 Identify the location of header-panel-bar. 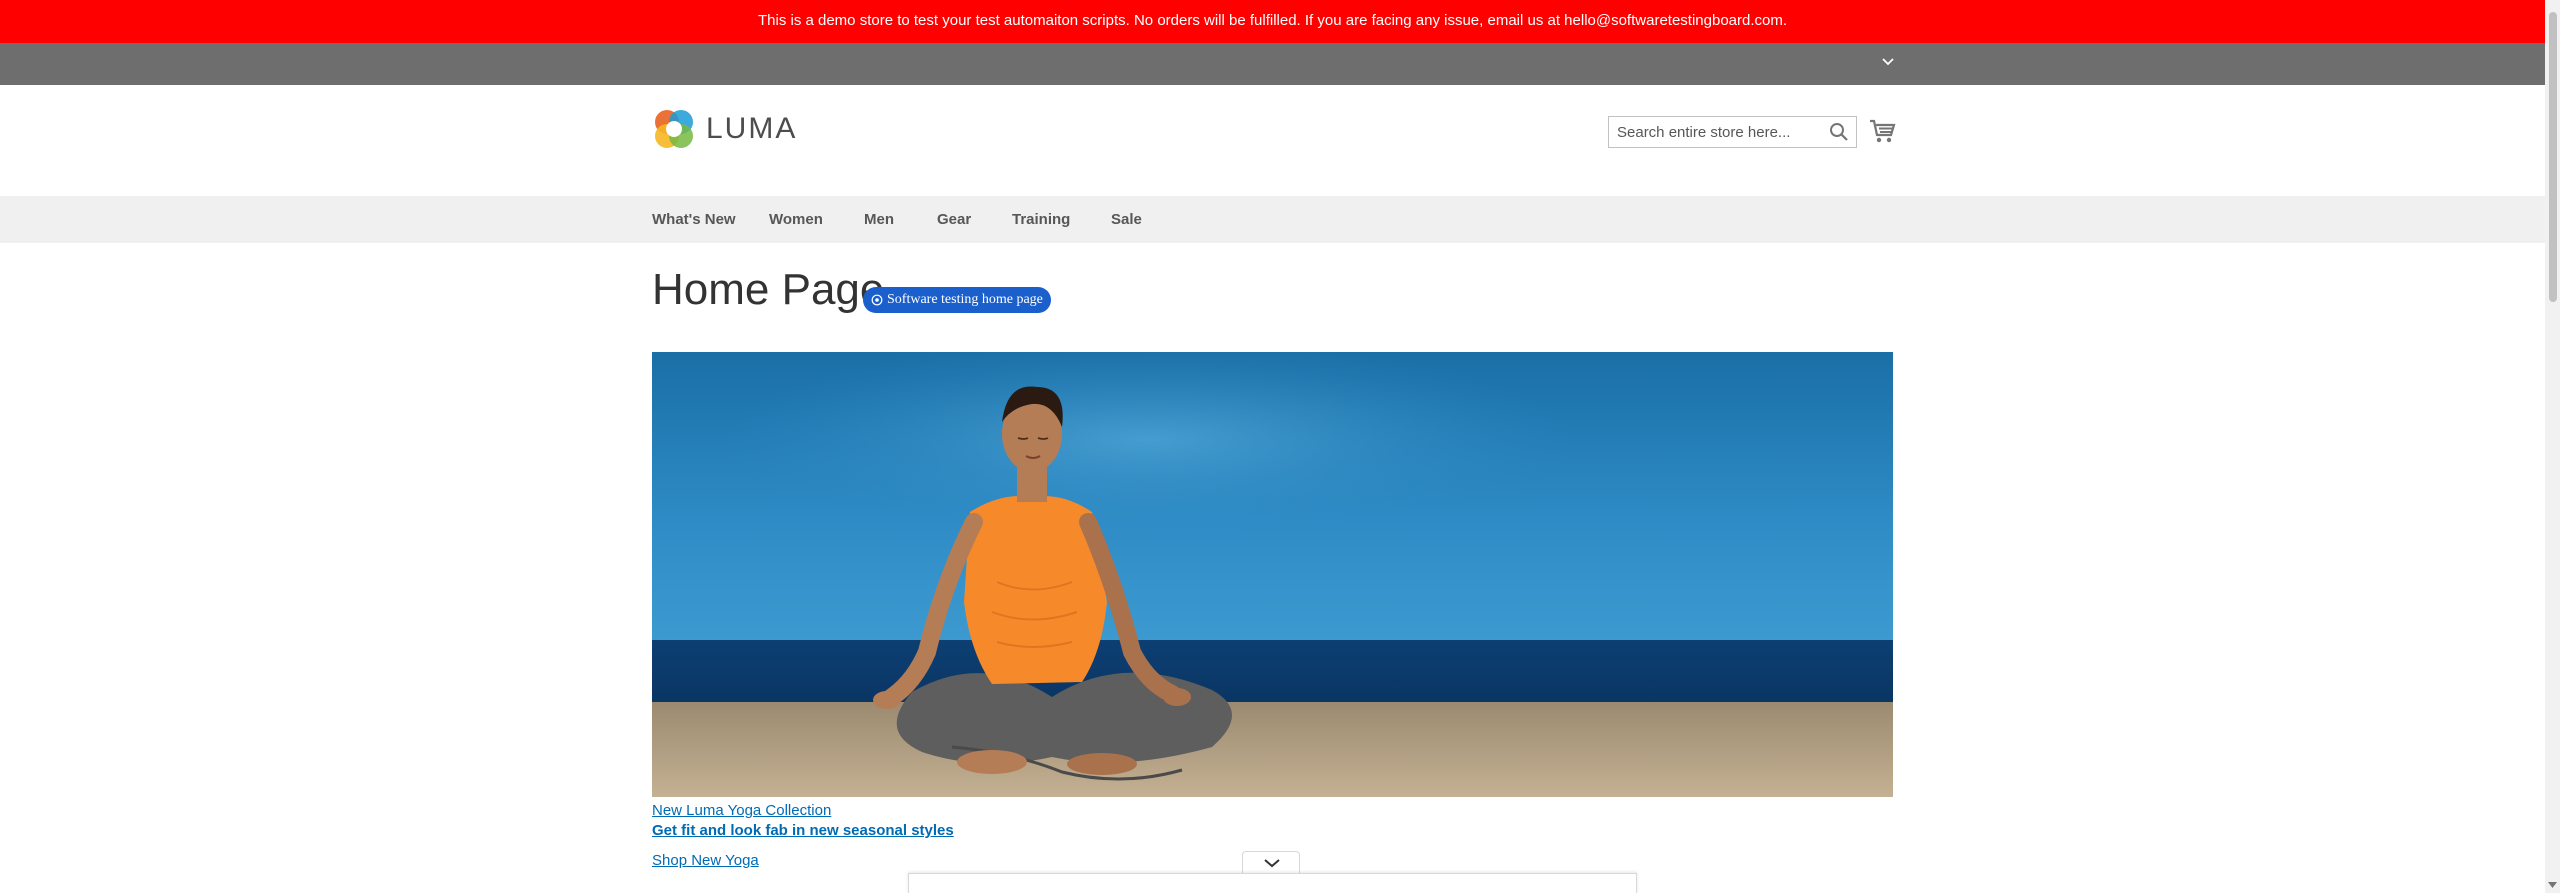
(1272, 64).